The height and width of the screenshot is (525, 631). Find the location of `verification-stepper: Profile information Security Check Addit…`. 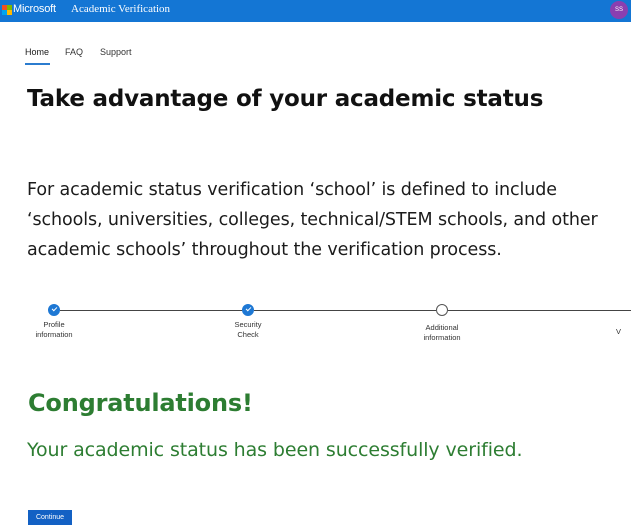

verification-stepper: Profile information Security Check Addit… is located at coordinates (315, 327).